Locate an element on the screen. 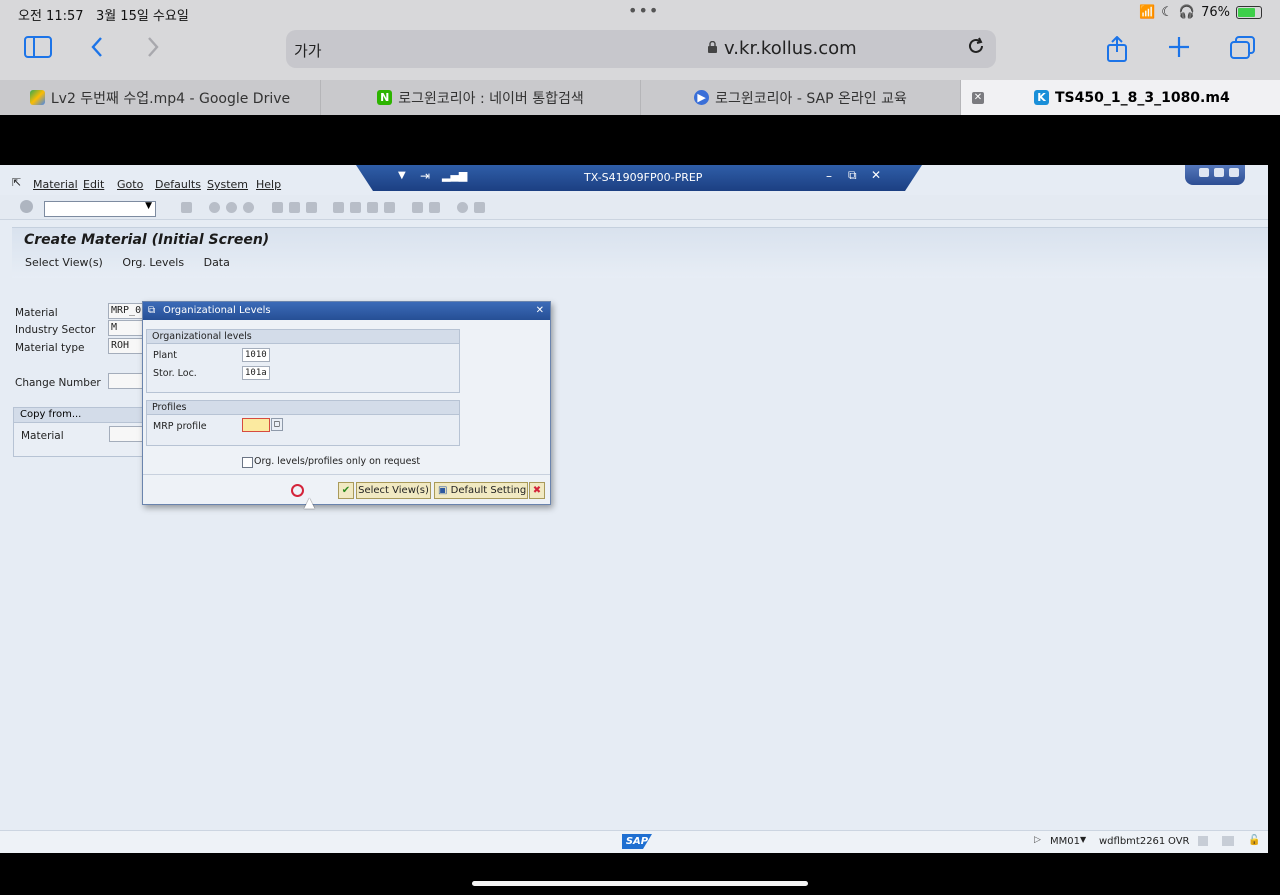  multitask-dots: ••• is located at coordinates (643, 10).